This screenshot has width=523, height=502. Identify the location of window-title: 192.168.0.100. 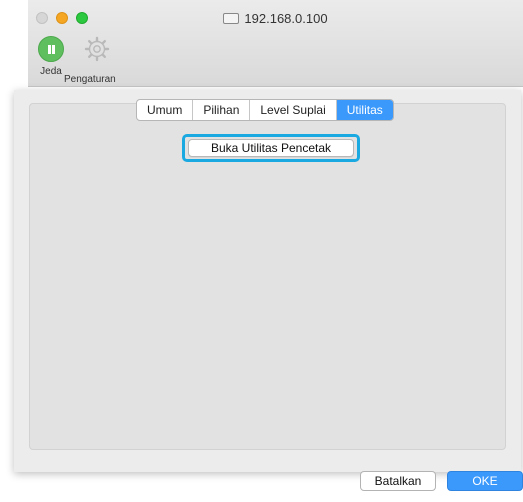
(286, 18).